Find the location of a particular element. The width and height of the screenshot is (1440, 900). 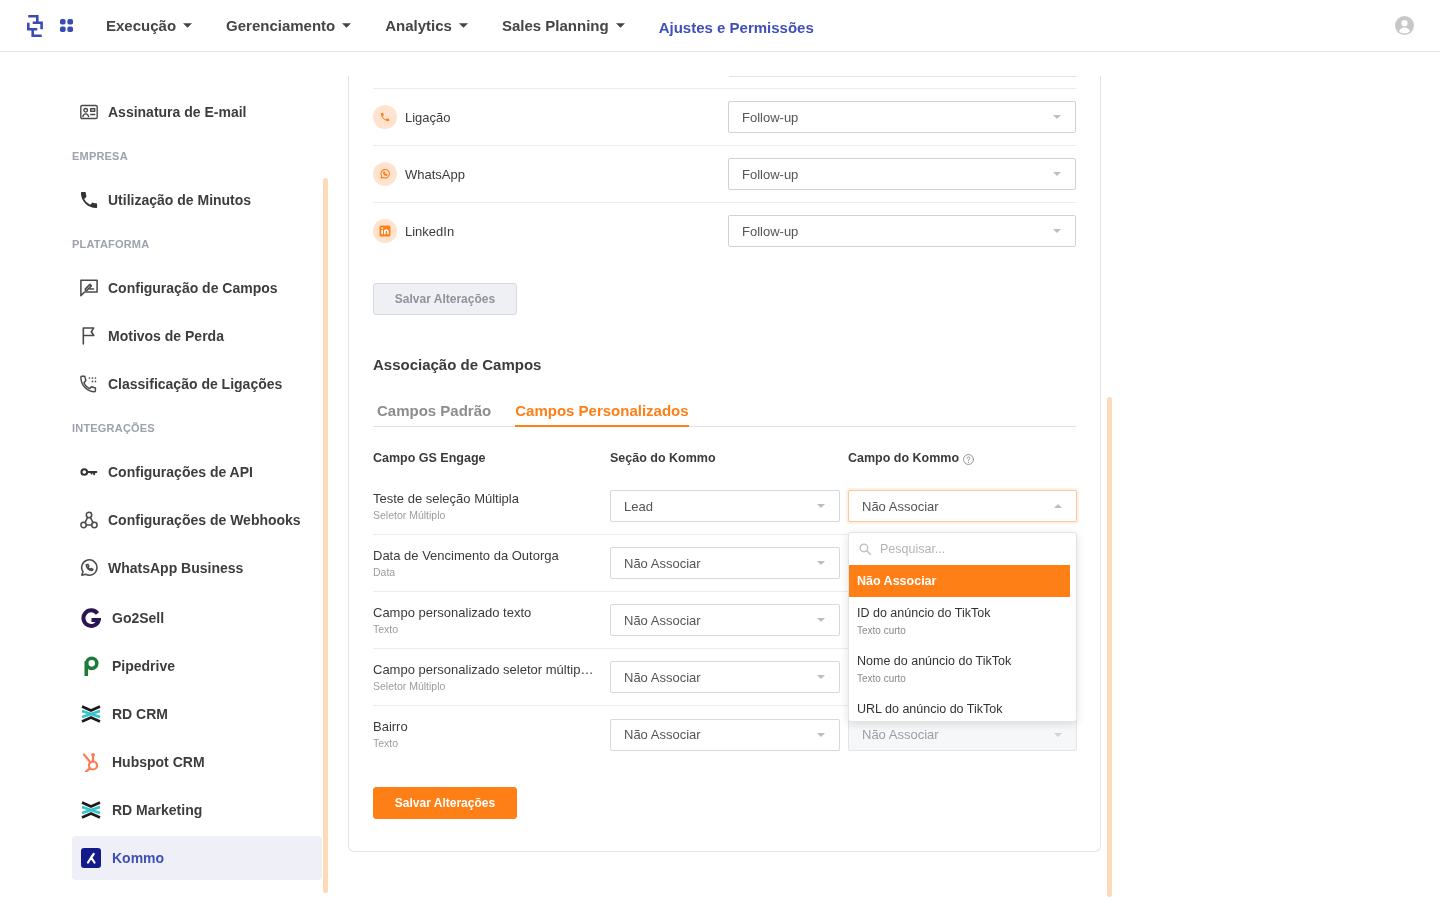

g-logo-icon is located at coordinates (91, 618).